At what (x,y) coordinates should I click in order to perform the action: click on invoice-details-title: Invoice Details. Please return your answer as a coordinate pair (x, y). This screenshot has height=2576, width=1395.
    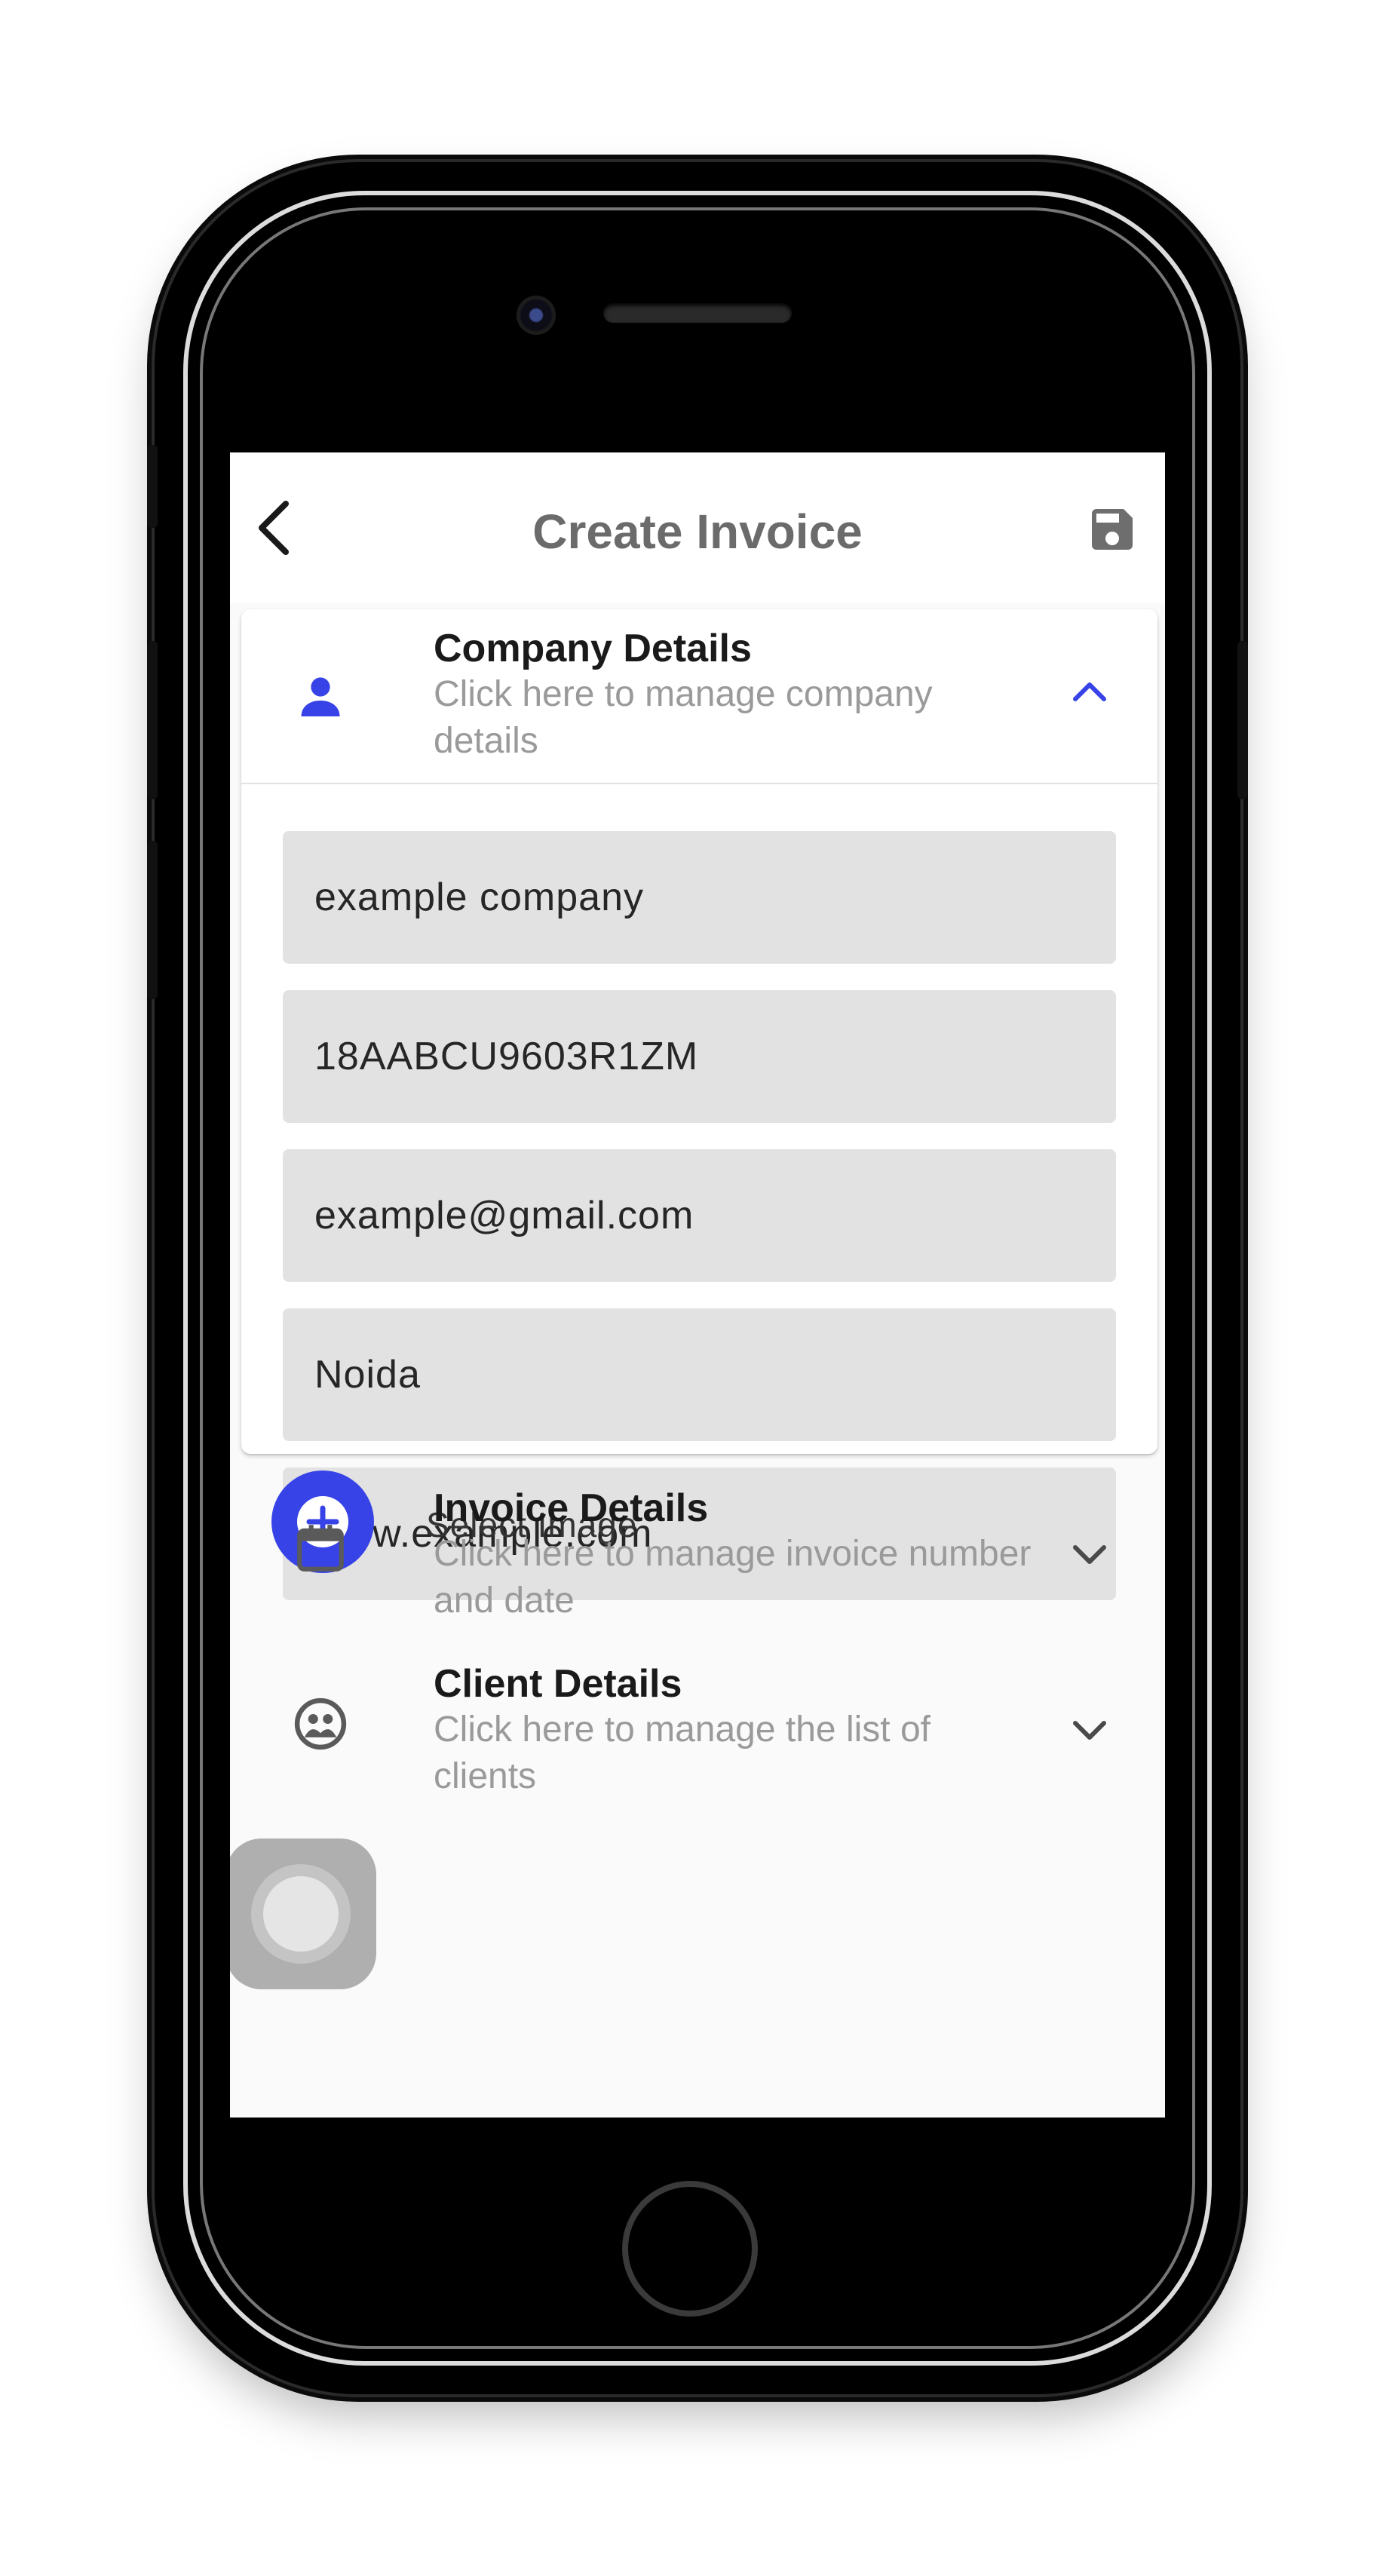
    Looking at the image, I should click on (571, 1508).